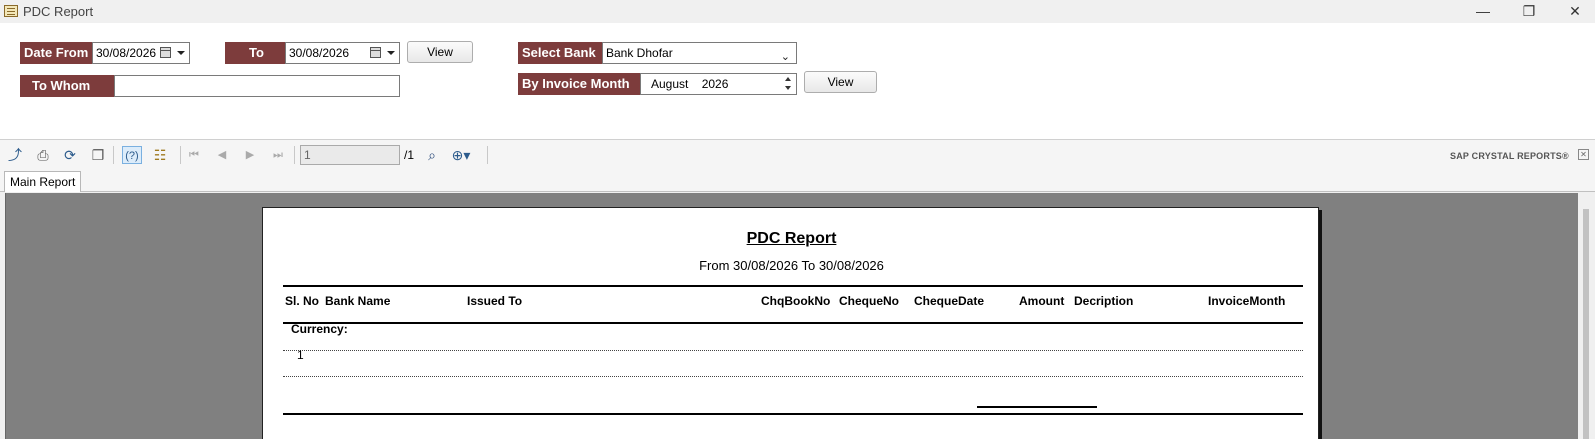 The height and width of the screenshot is (439, 1595). What do you see at coordinates (126, 53) in the screenshot?
I see `date-from-value: 30/08/2026` at bounding box center [126, 53].